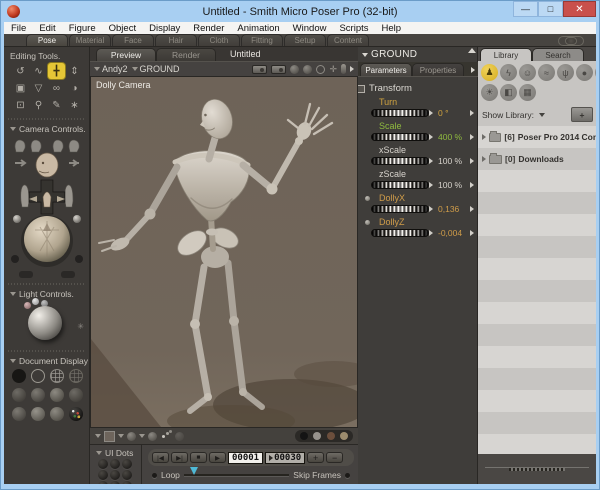 Image resolution: width=600 pixels, height=490 pixels. Describe the element at coordinates (343, 436) in the screenshot. I see `color-dot-tan` at that location.